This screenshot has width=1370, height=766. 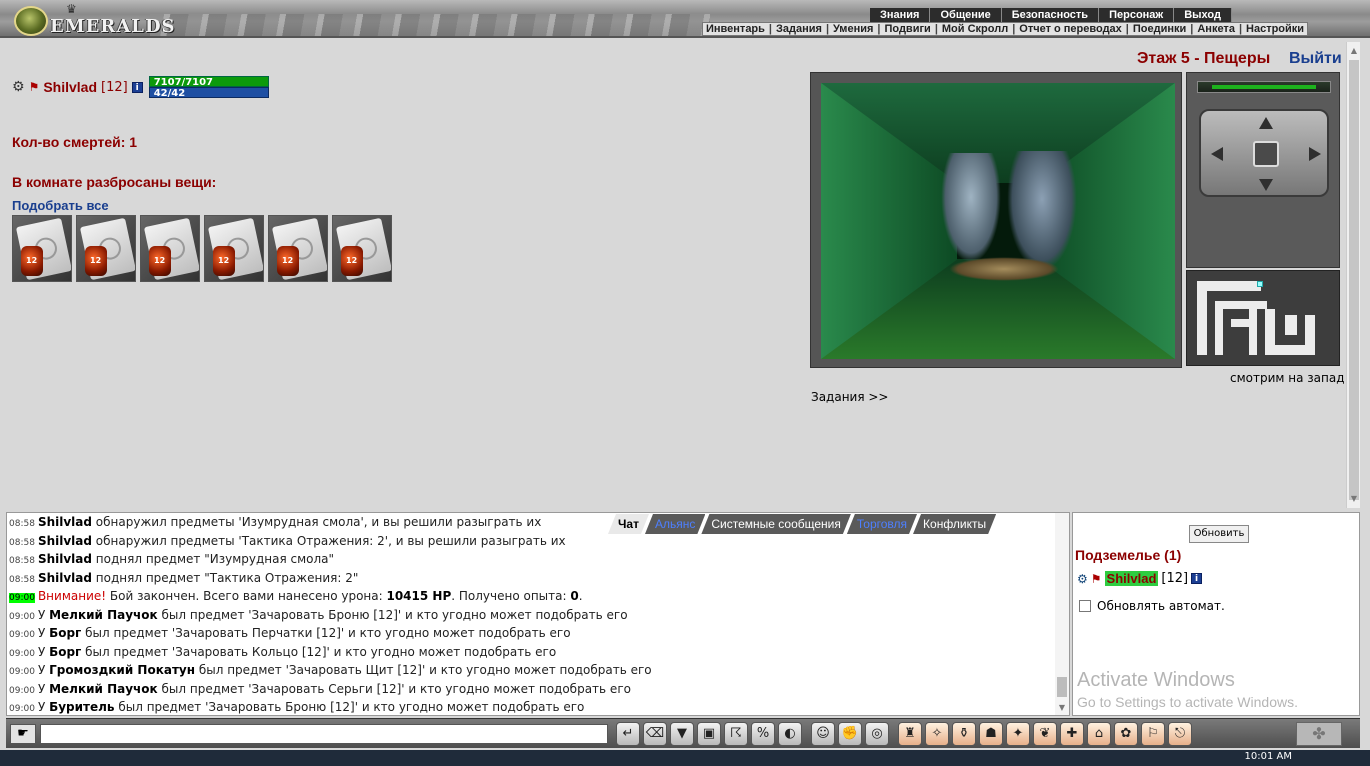 What do you see at coordinates (208, 93) in the screenshot?
I see `mp-bar: 42/42` at bounding box center [208, 93].